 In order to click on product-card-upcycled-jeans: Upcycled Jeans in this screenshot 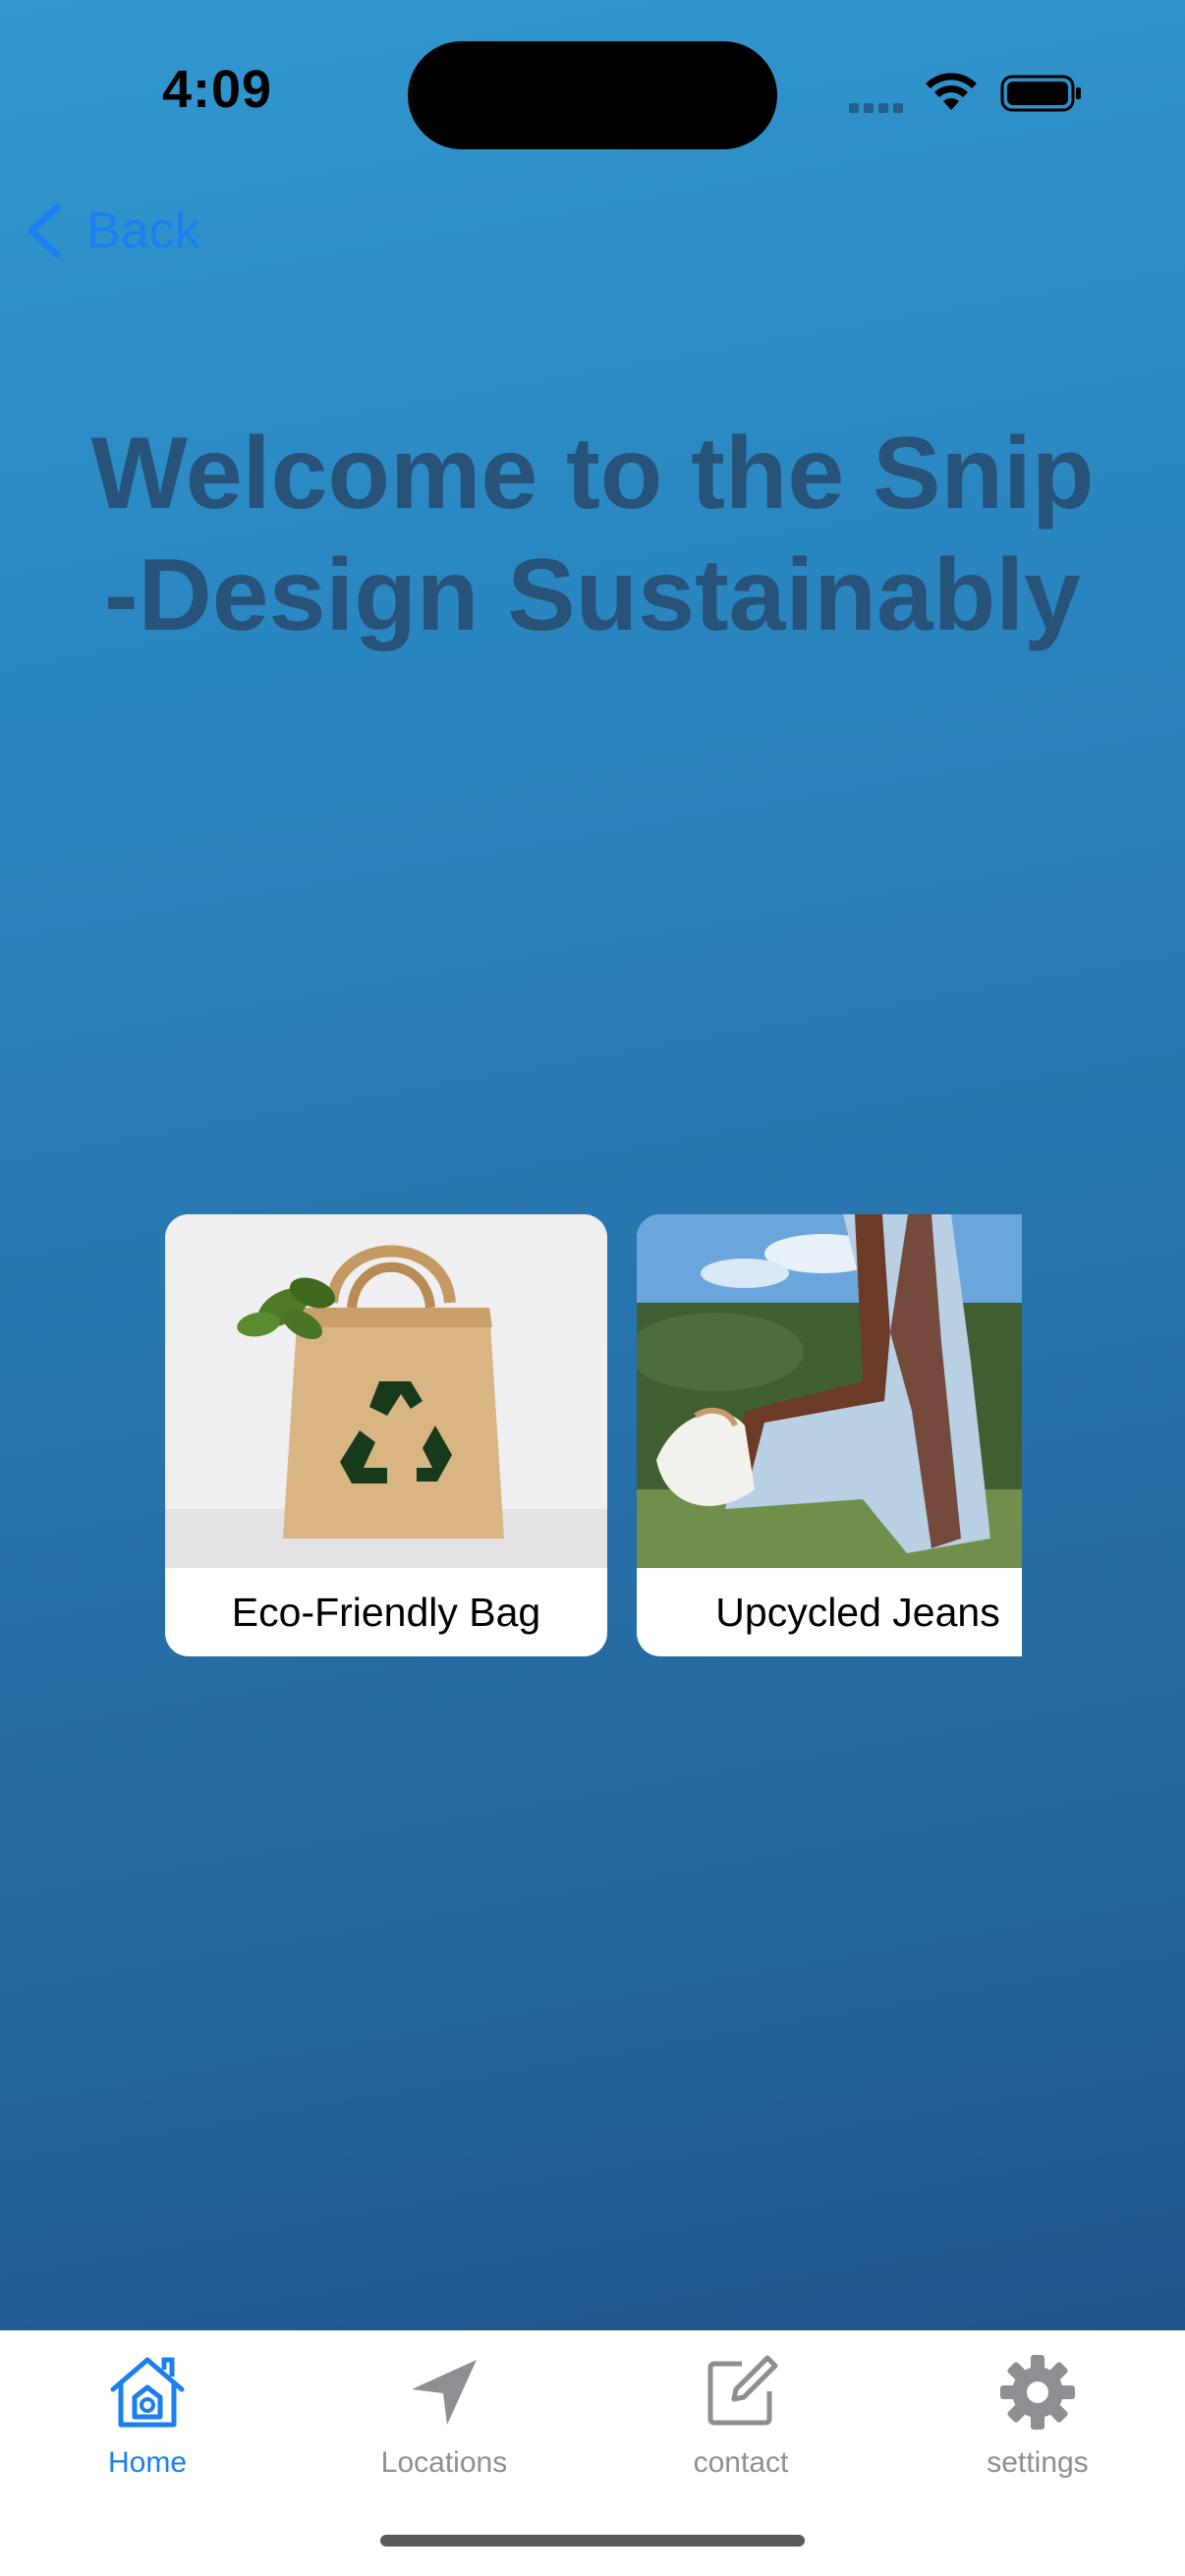, I will do `click(830, 1435)`.